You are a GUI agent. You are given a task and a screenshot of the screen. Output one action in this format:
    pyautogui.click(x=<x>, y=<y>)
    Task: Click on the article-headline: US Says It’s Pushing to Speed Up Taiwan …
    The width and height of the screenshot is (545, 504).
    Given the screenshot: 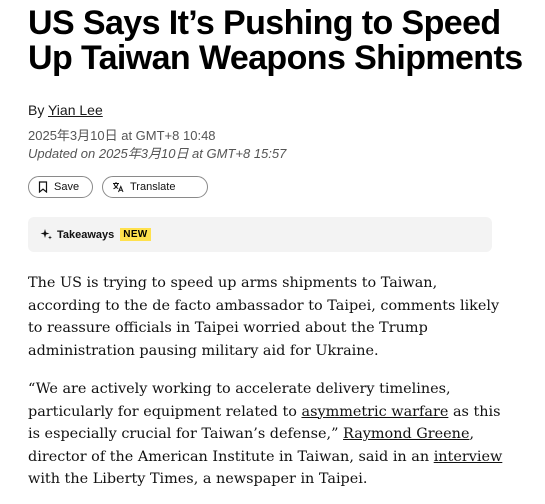 What is the action you would take?
    pyautogui.click(x=275, y=40)
    